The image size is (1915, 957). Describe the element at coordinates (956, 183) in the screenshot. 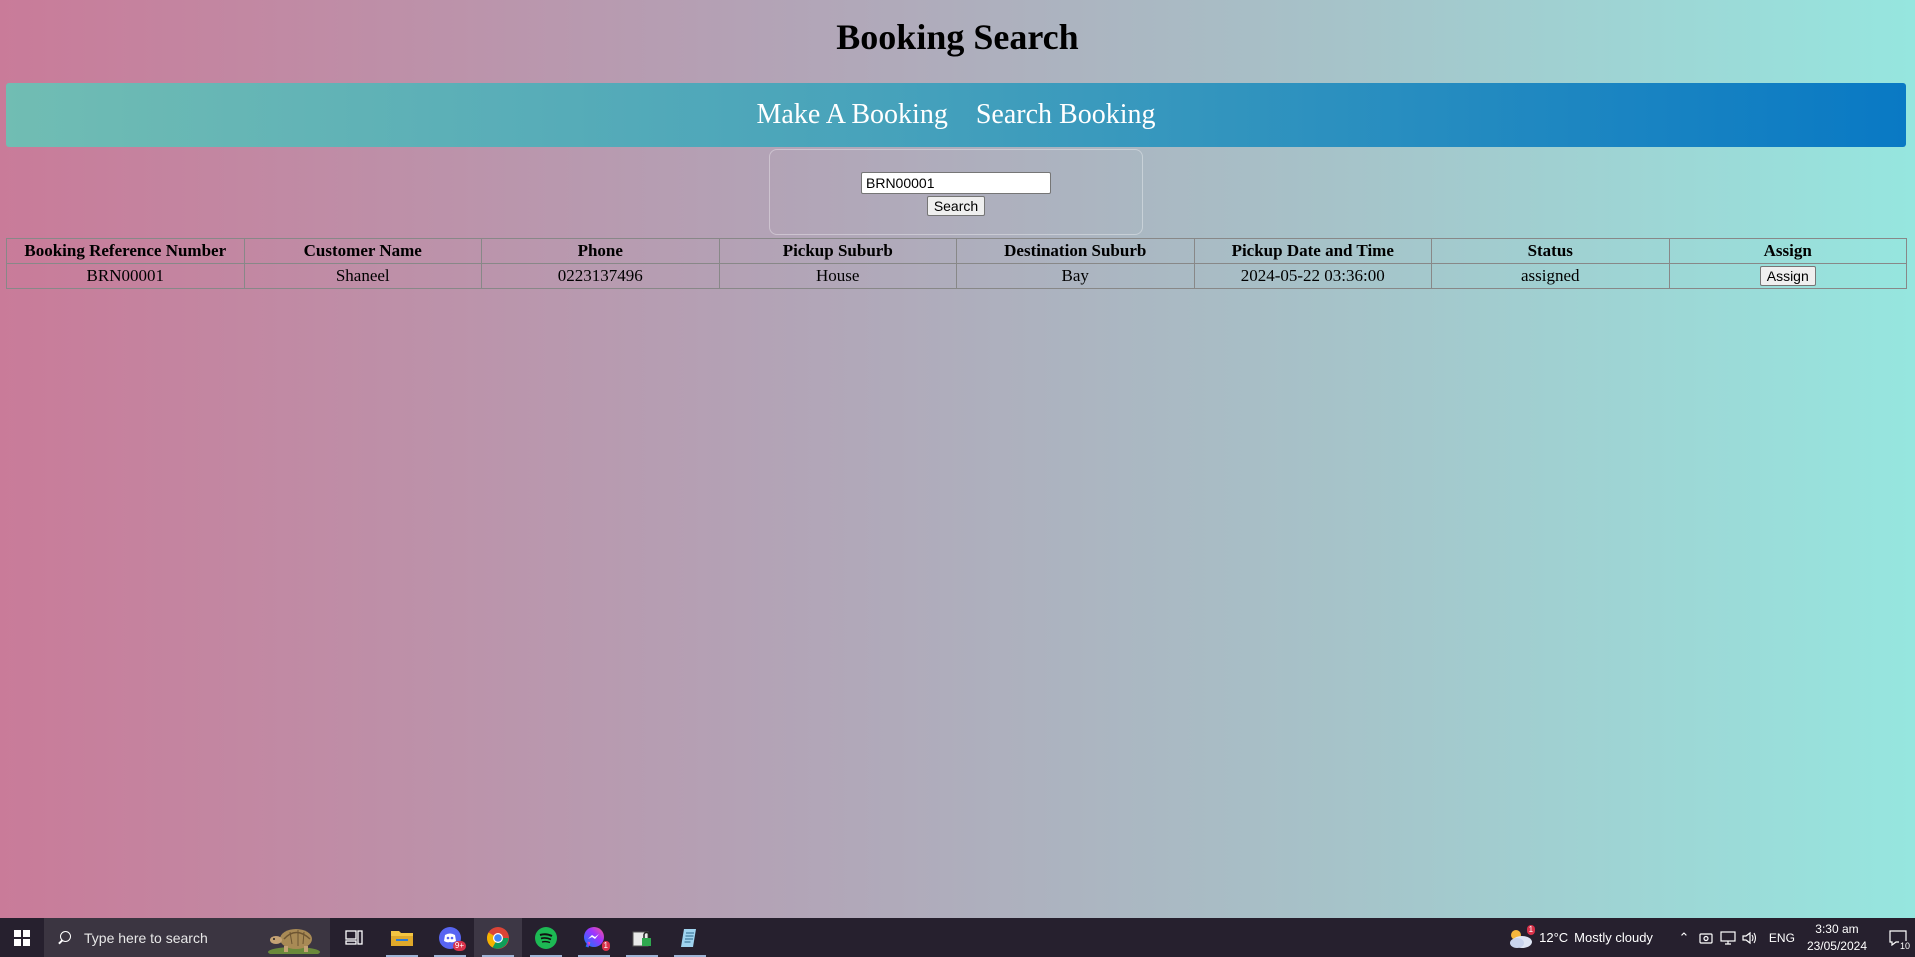

I see `booking-reference-input` at that location.